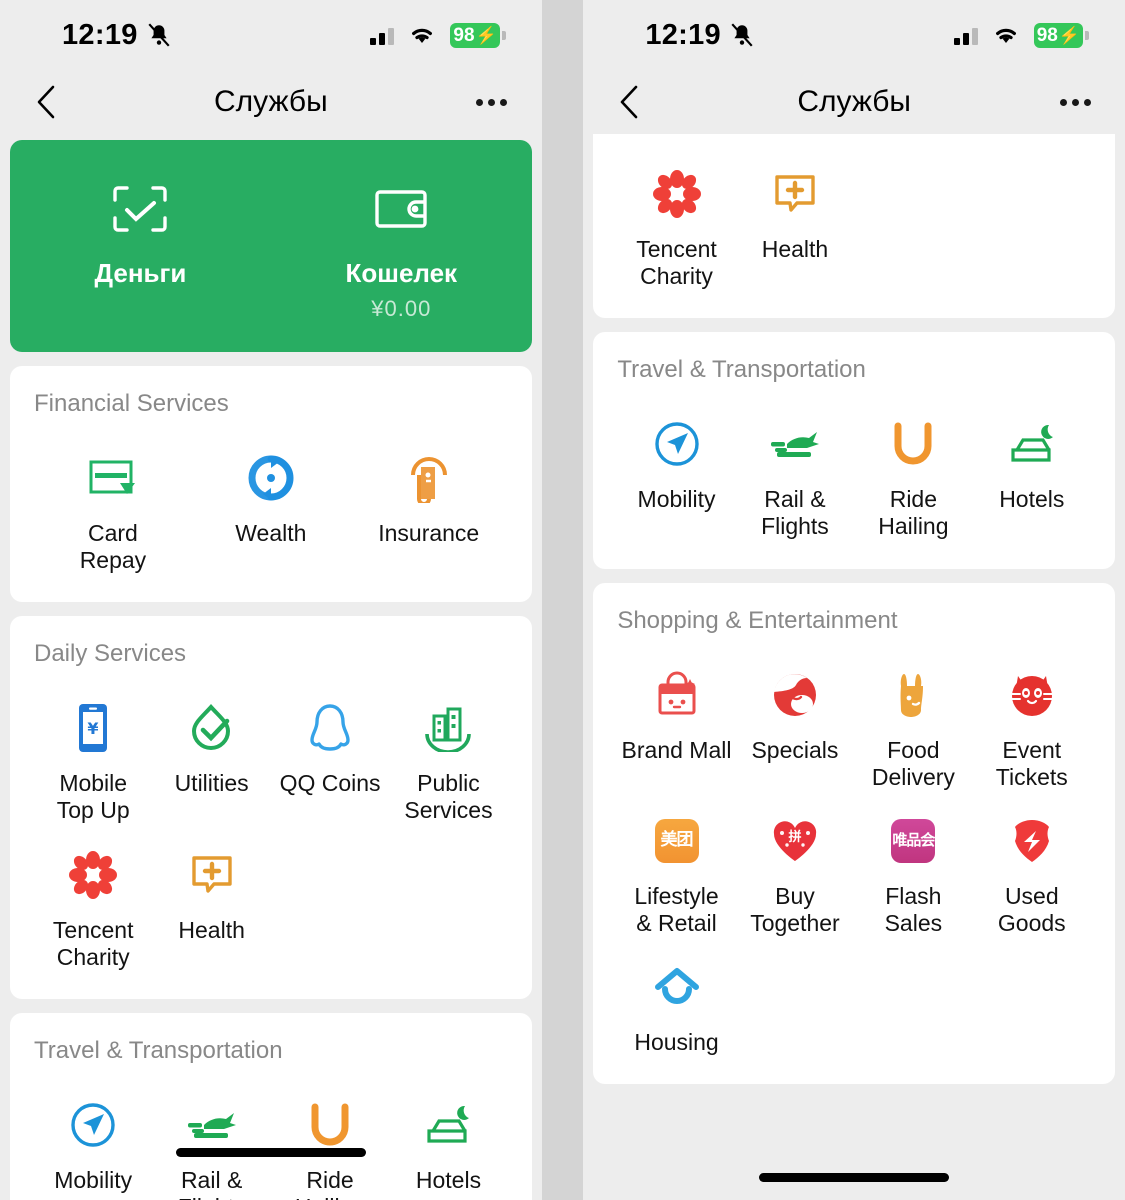 The height and width of the screenshot is (1200, 1125). Describe the element at coordinates (140, 209) in the screenshot. I see `scan-check-icon` at that location.